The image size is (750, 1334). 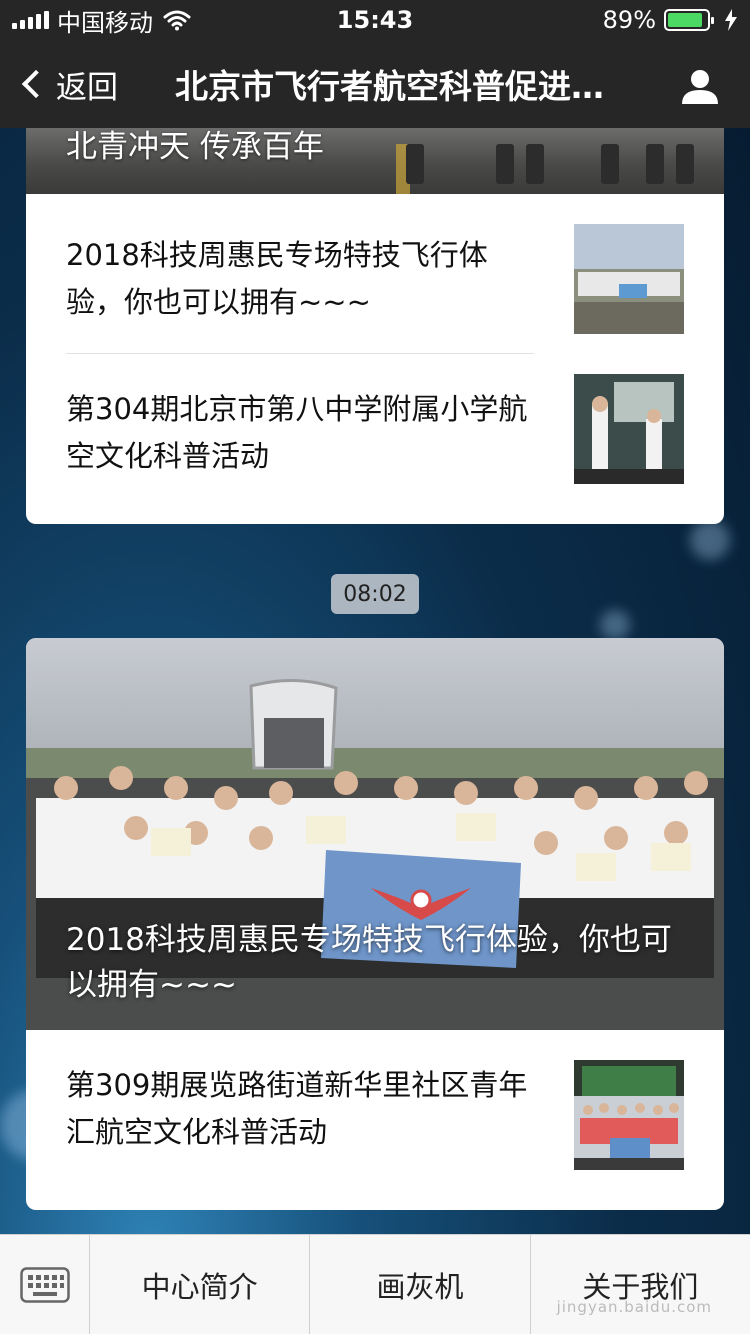 I want to click on article-title: 第304期北京市第八中学附属小学航空文化科普活动, so click(x=297, y=432).